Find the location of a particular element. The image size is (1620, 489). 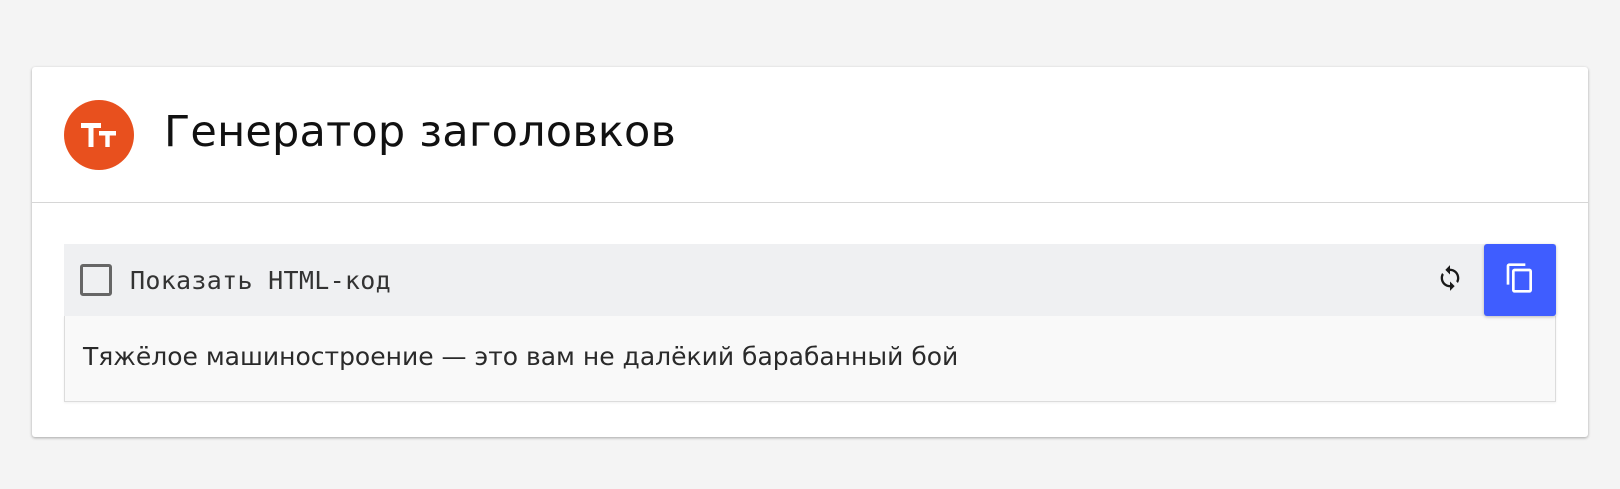

refresh-icon is located at coordinates (1450, 280).